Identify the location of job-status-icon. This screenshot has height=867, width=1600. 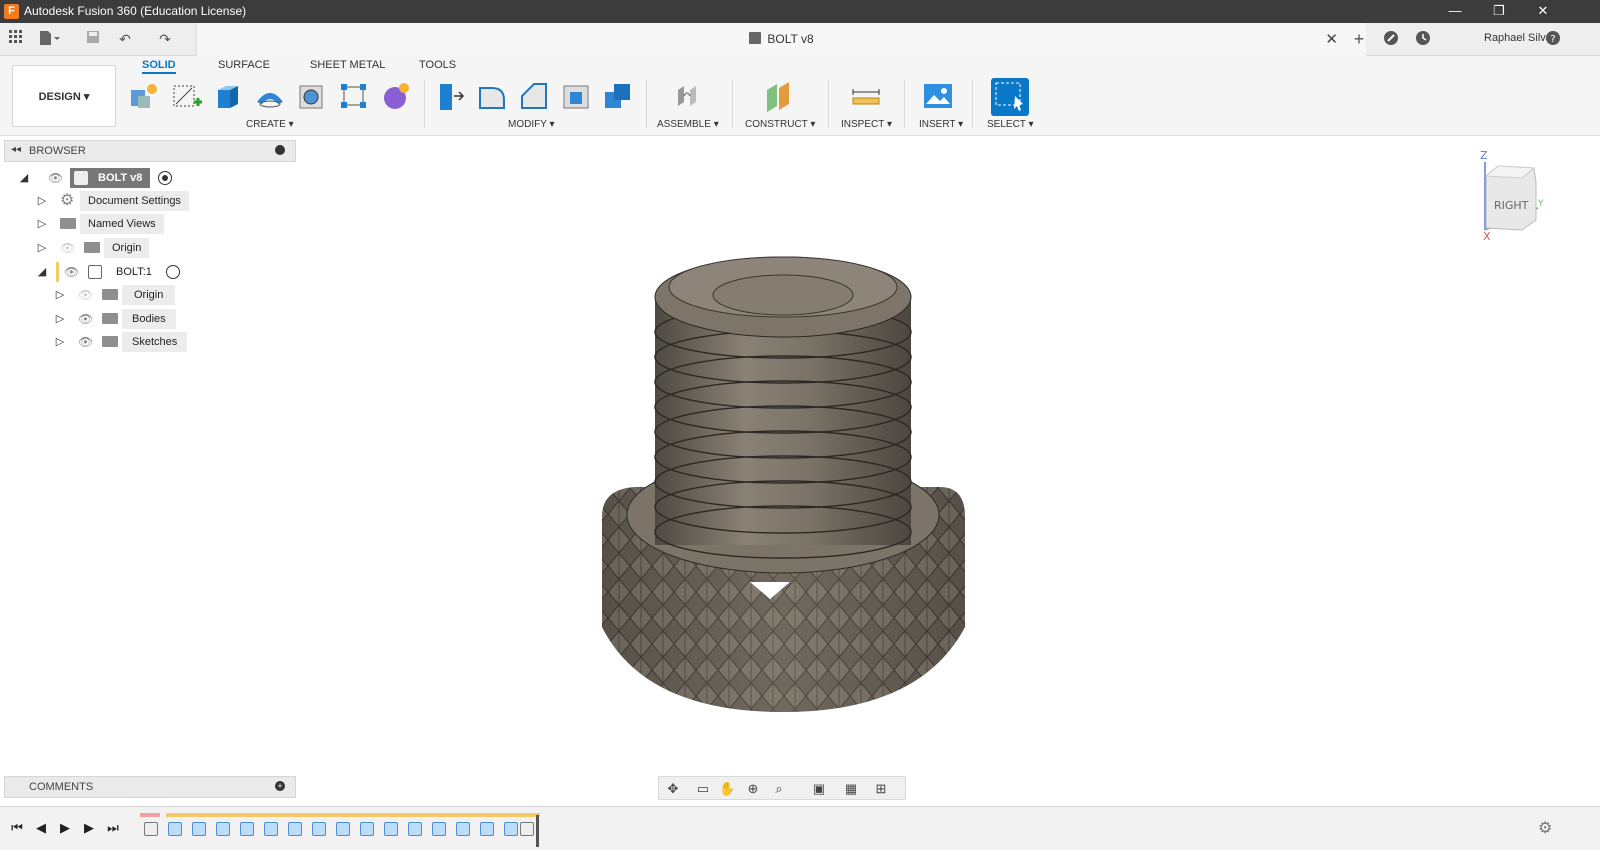
(1423, 39).